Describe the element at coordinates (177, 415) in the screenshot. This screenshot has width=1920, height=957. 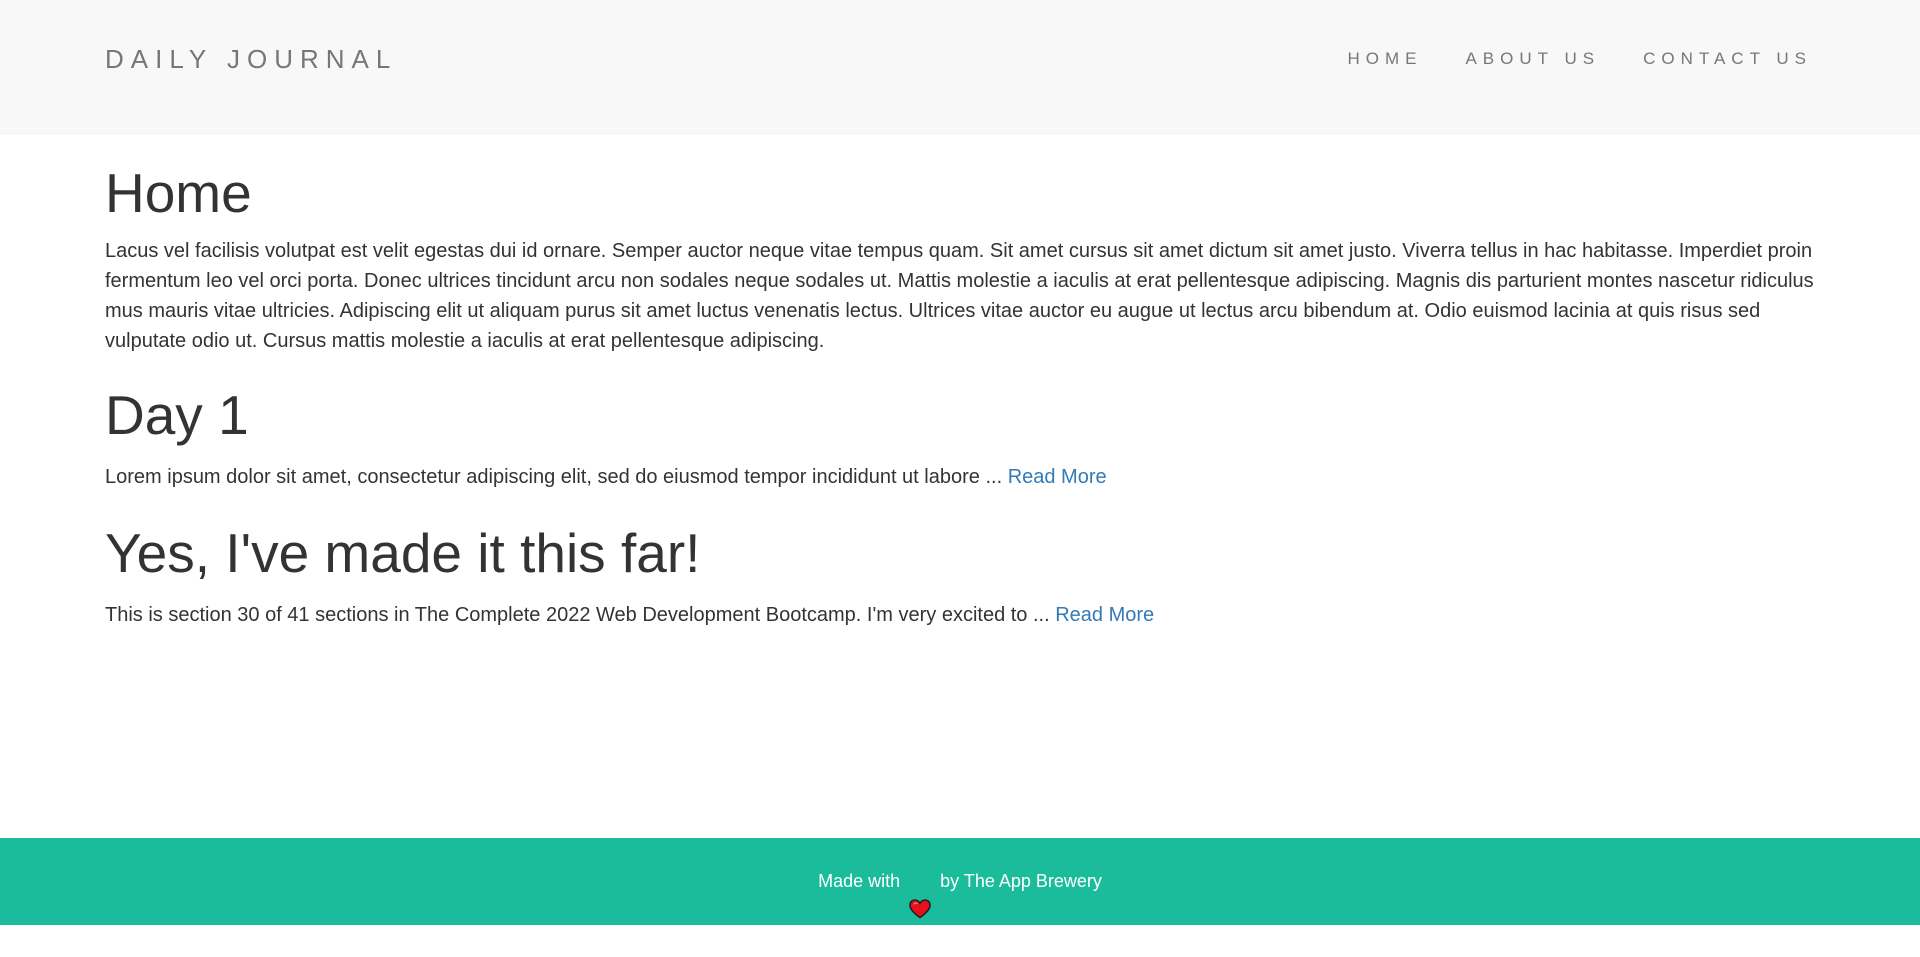
I see `post-title: Day 1` at that location.